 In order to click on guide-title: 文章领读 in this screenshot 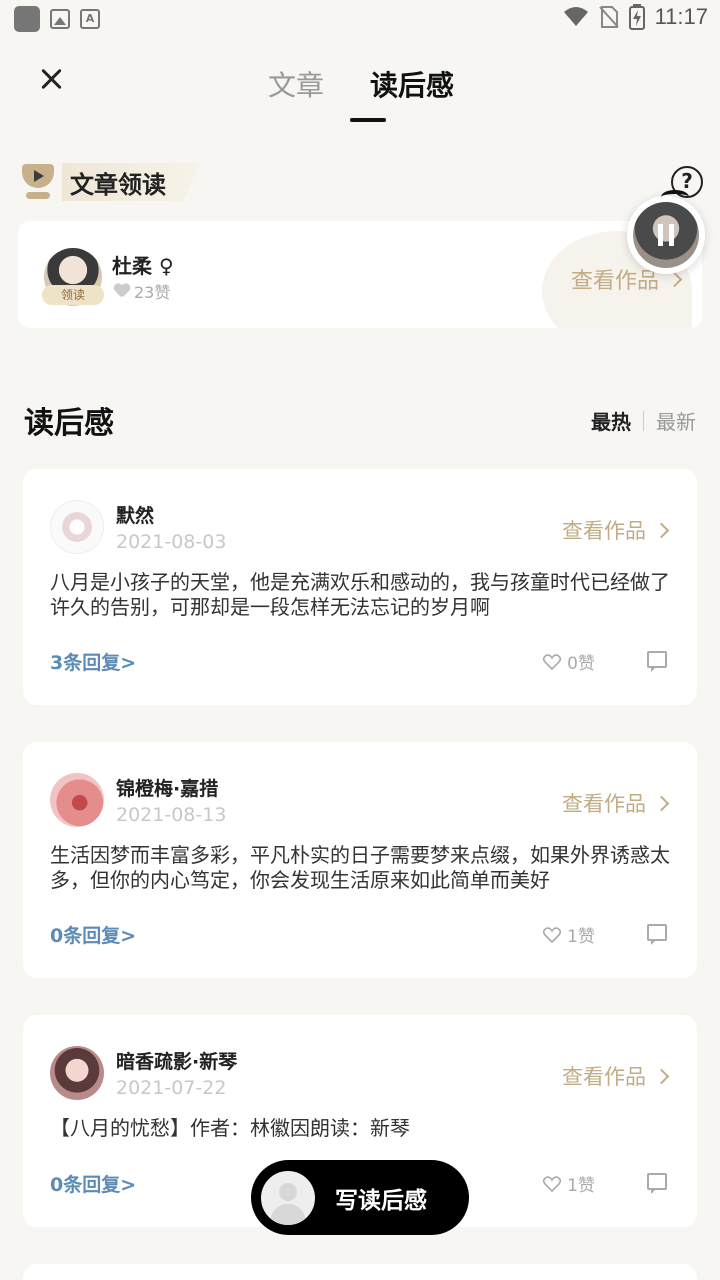, I will do `click(109, 182)`.